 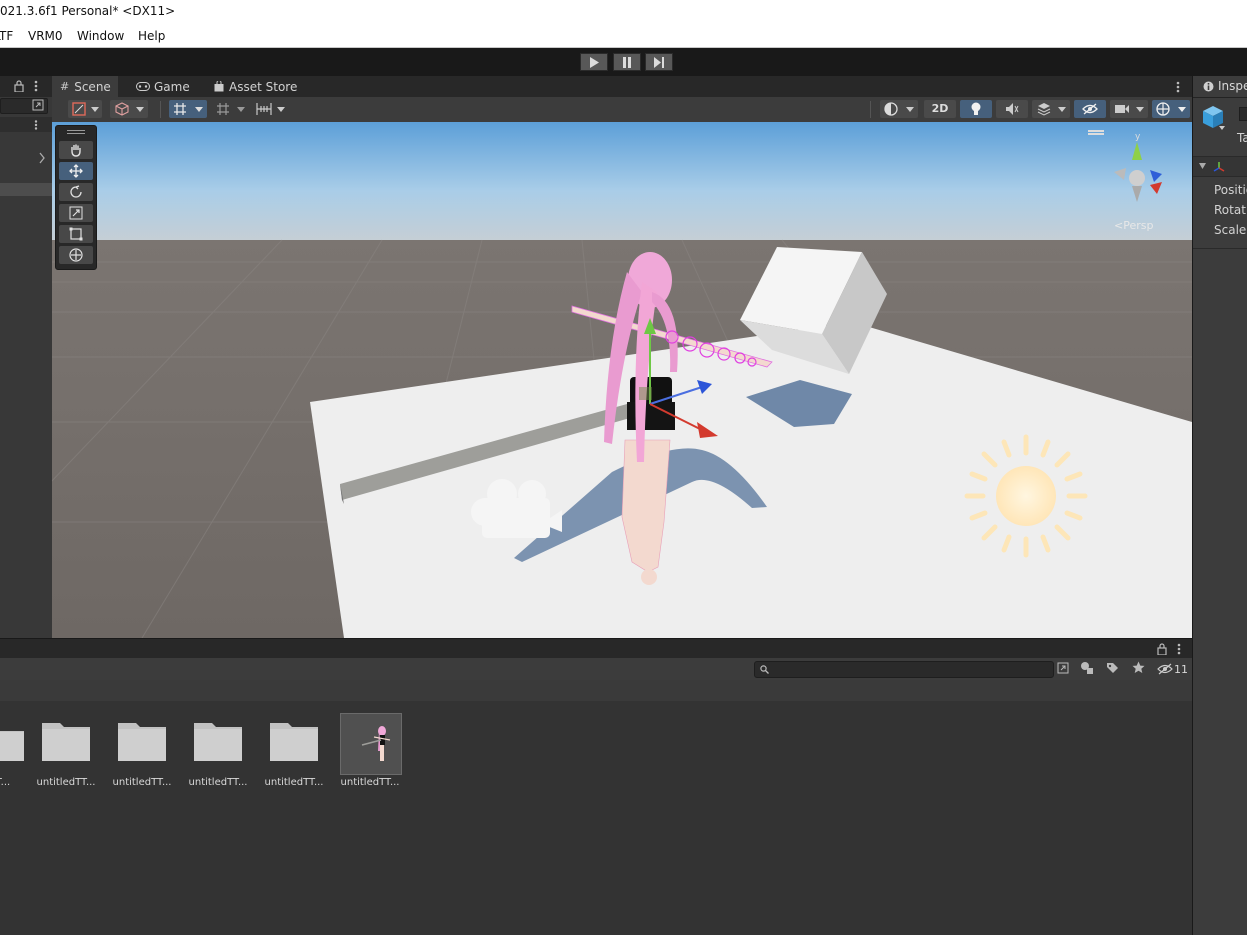 I want to click on lightbulb-icon, so click(x=976, y=108).